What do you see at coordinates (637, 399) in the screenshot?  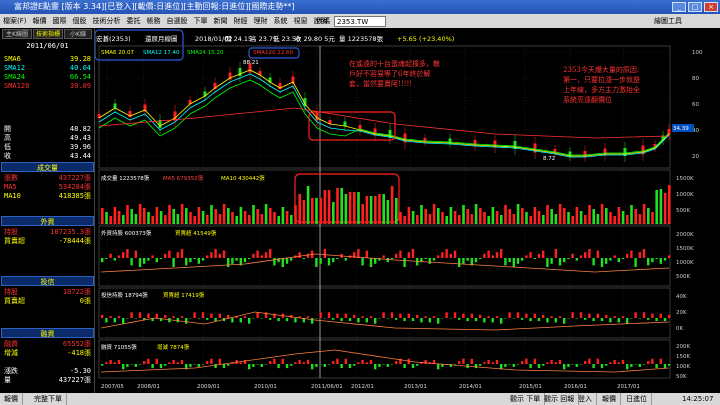 I see `status-rounding: 日進位` at bounding box center [637, 399].